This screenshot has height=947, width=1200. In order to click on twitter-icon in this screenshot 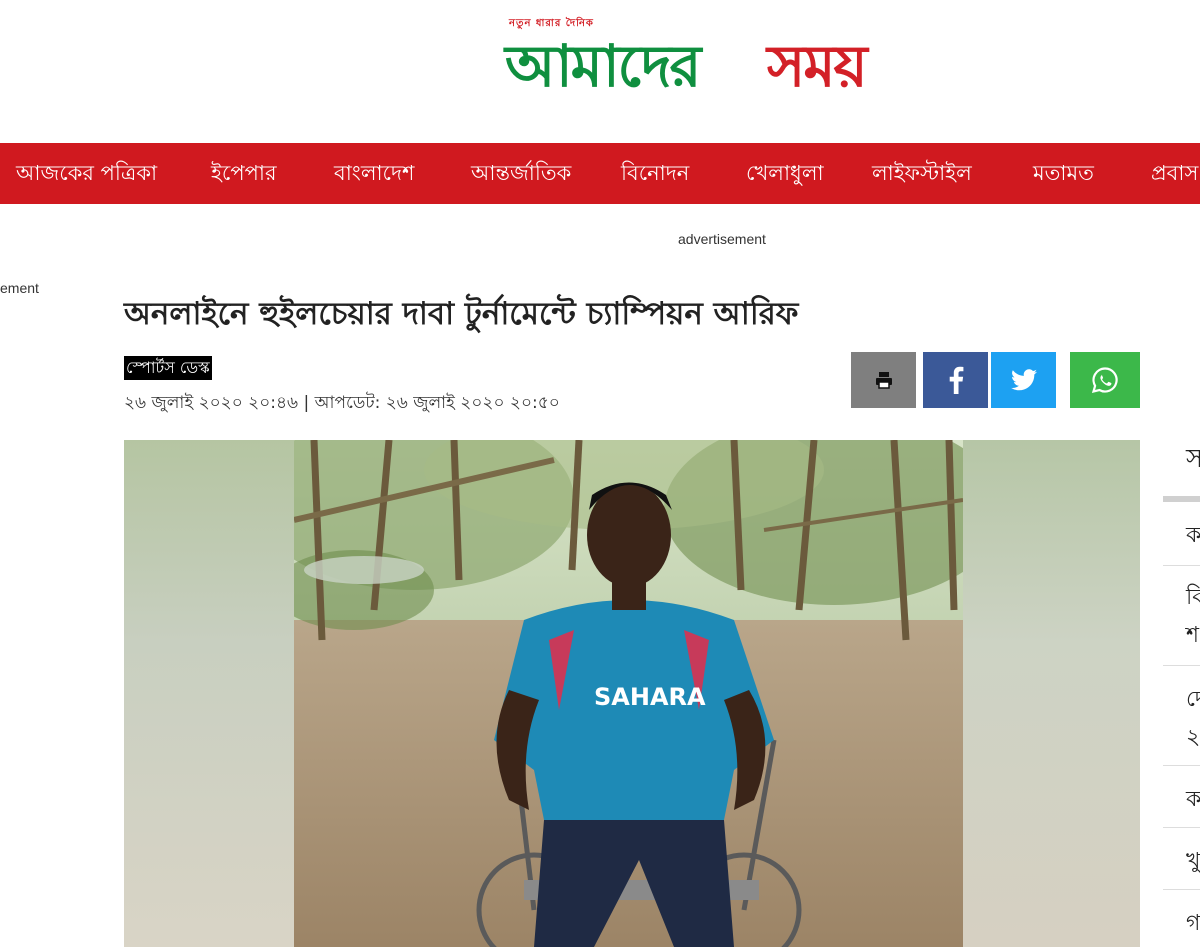, I will do `click(1023, 380)`.